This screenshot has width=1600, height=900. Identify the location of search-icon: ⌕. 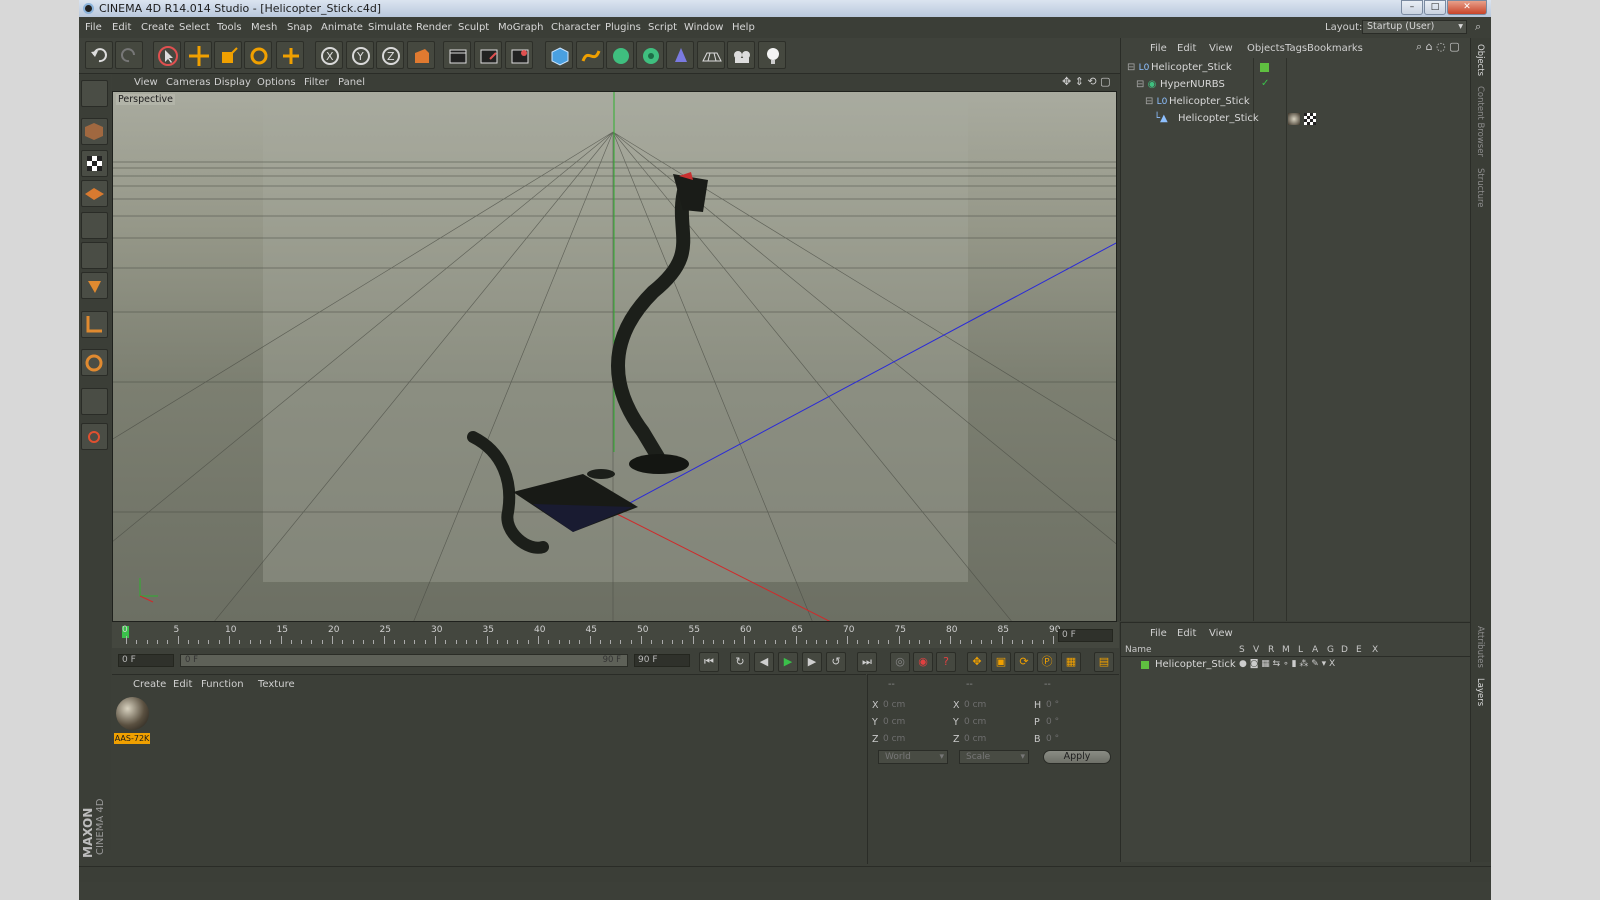
(1478, 27).